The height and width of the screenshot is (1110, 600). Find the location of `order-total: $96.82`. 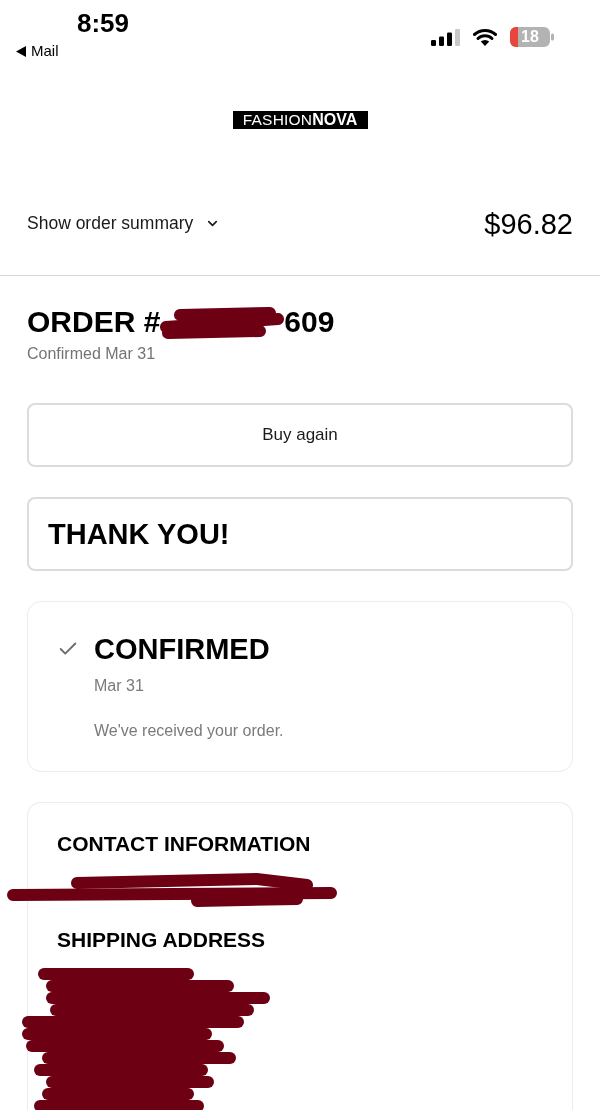

order-total: $96.82 is located at coordinates (528, 223).